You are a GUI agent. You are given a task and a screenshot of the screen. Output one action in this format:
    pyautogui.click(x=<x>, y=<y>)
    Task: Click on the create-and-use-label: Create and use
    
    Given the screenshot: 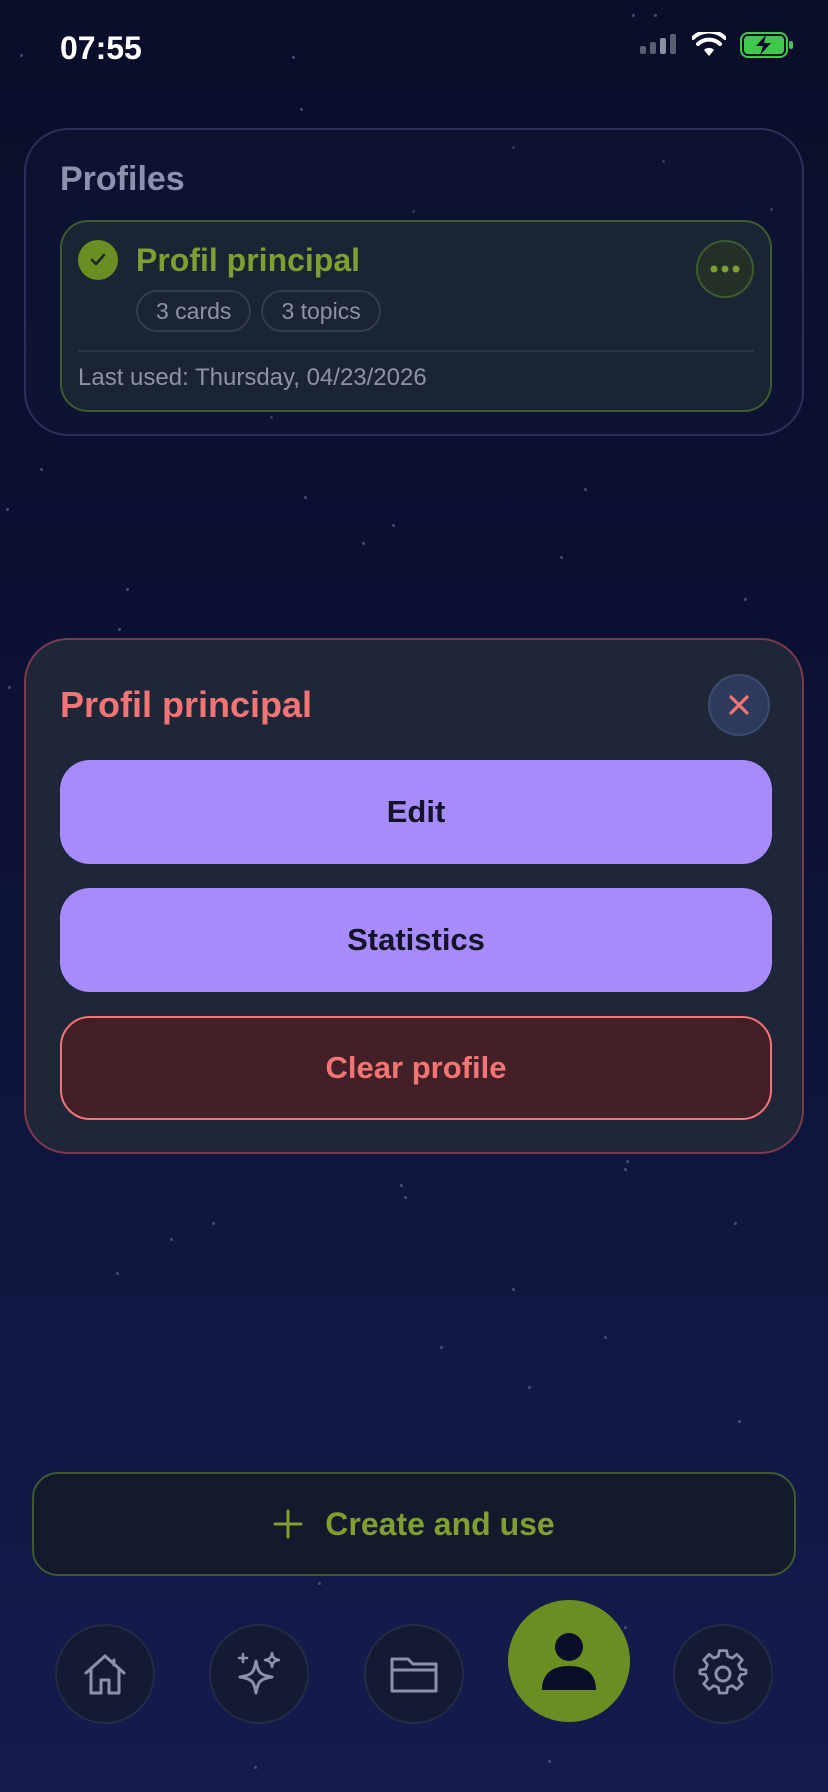 What is the action you would take?
    pyautogui.click(x=440, y=1523)
    